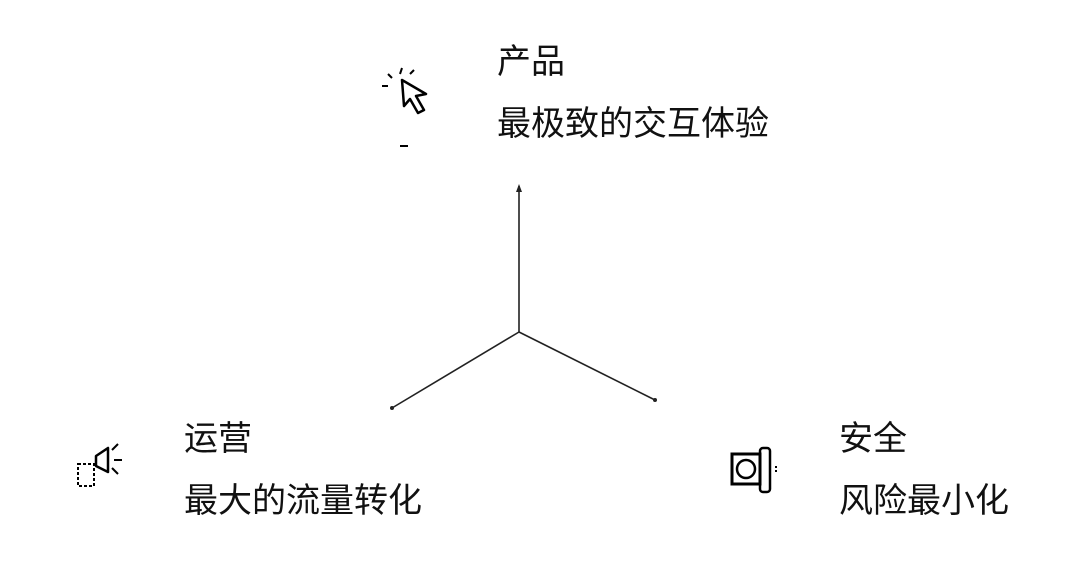  Describe the element at coordinates (303, 501) in the screenshot. I see `node-operation-desc: 最大的流量转化` at that location.